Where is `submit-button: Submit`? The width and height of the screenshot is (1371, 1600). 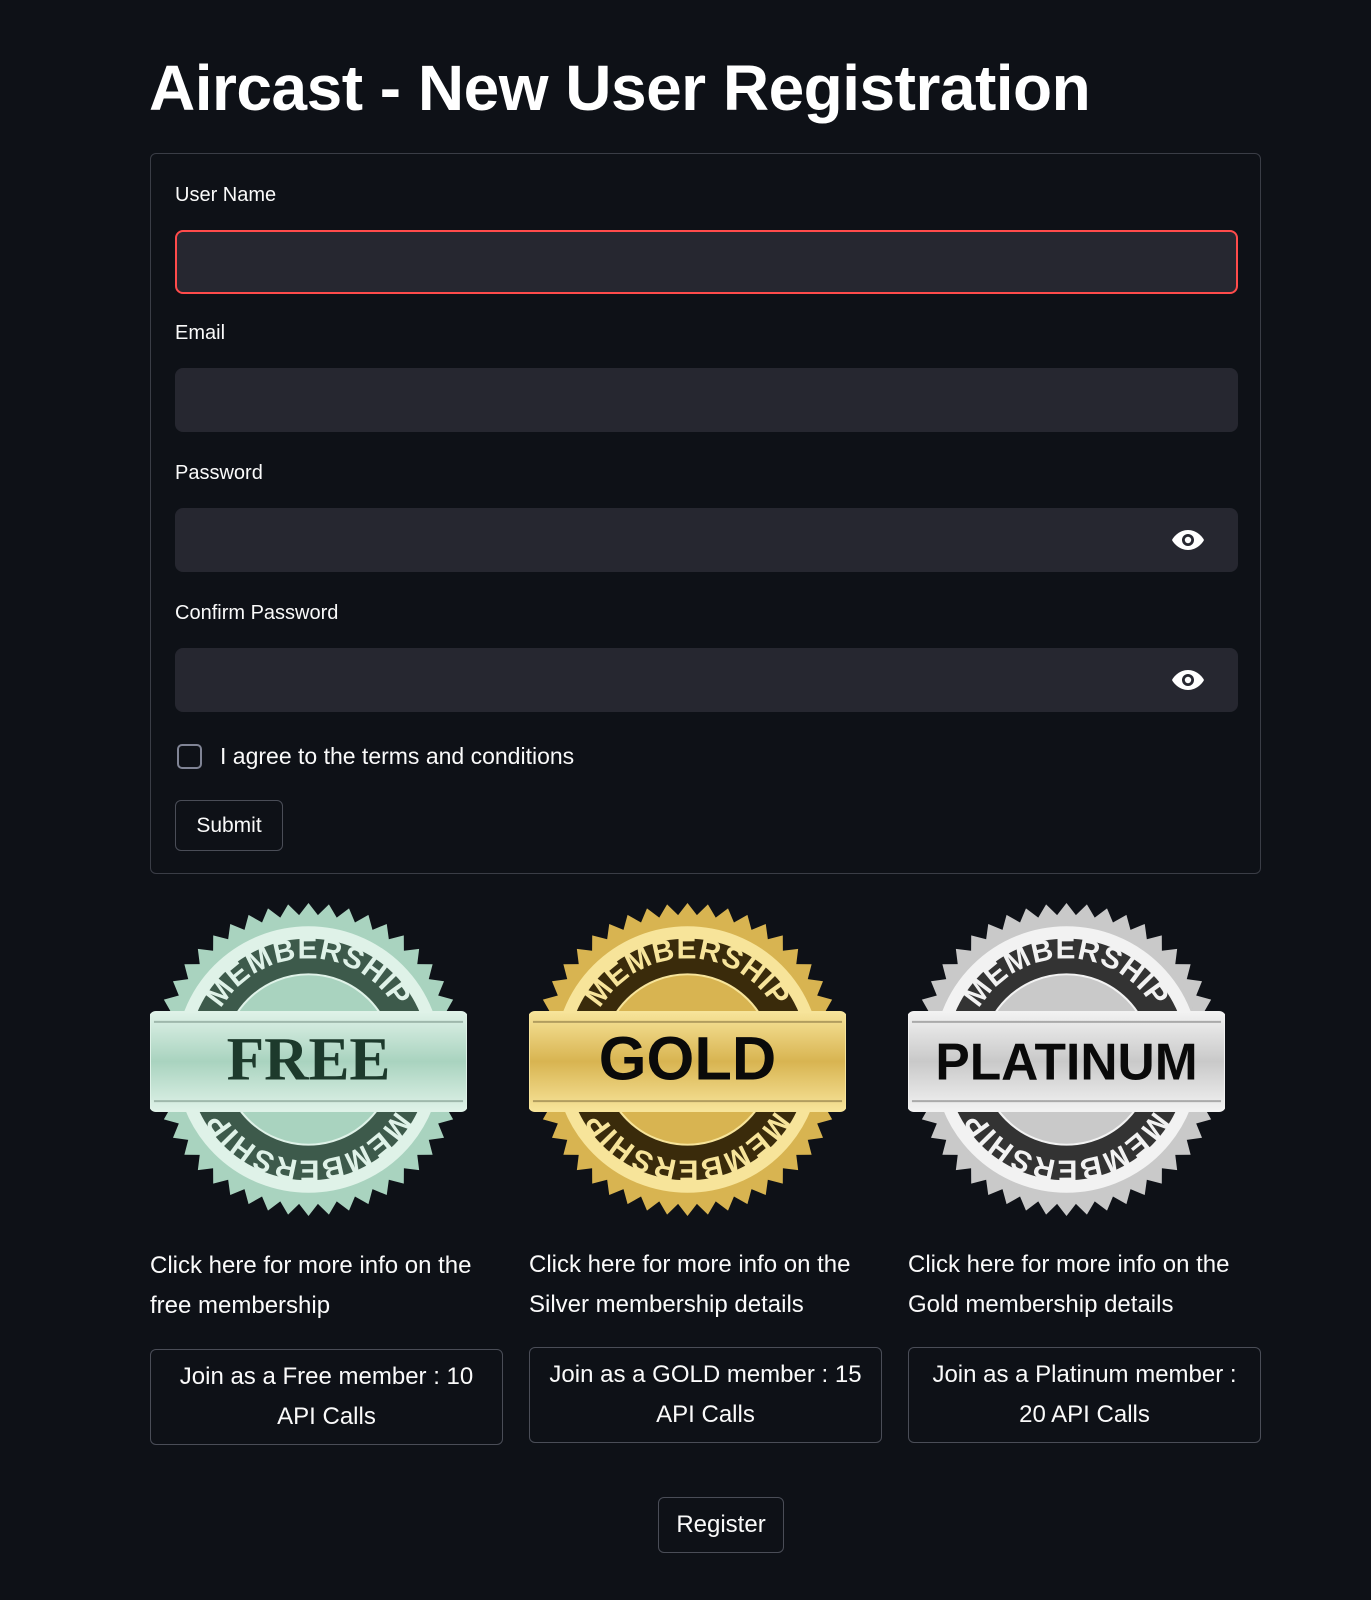 submit-button: Submit is located at coordinates (229, 825).